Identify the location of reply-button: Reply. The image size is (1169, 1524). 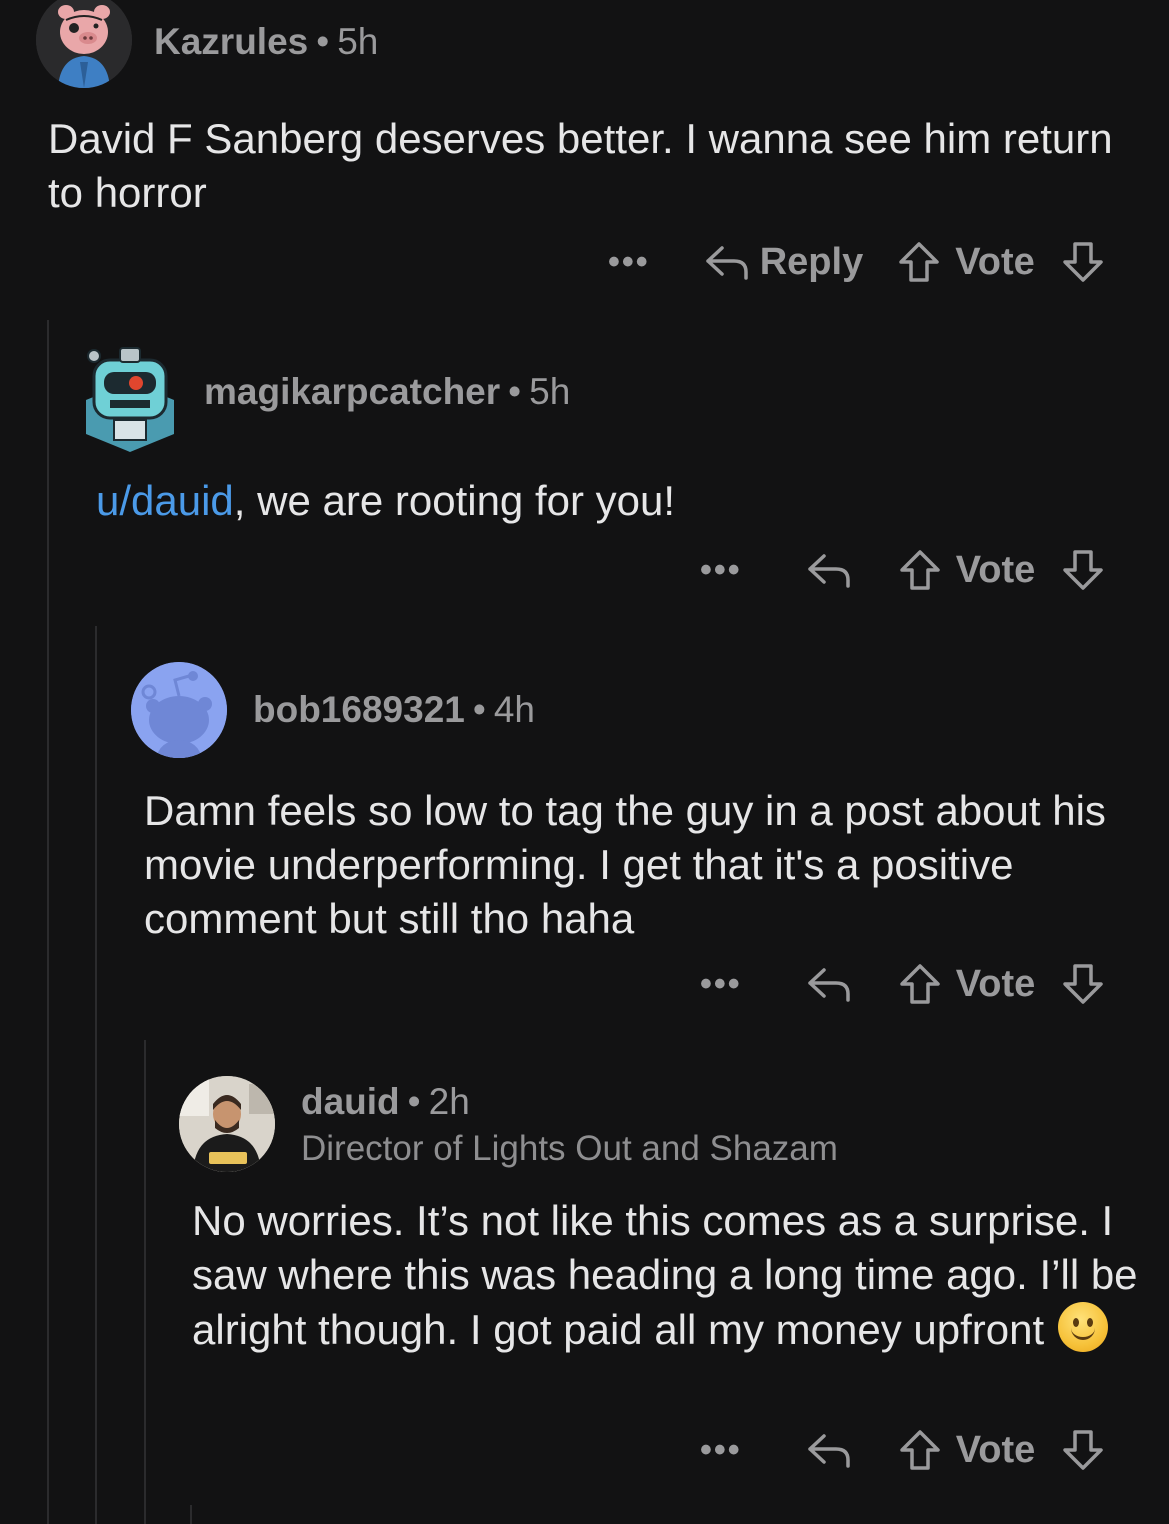
(800, 262).